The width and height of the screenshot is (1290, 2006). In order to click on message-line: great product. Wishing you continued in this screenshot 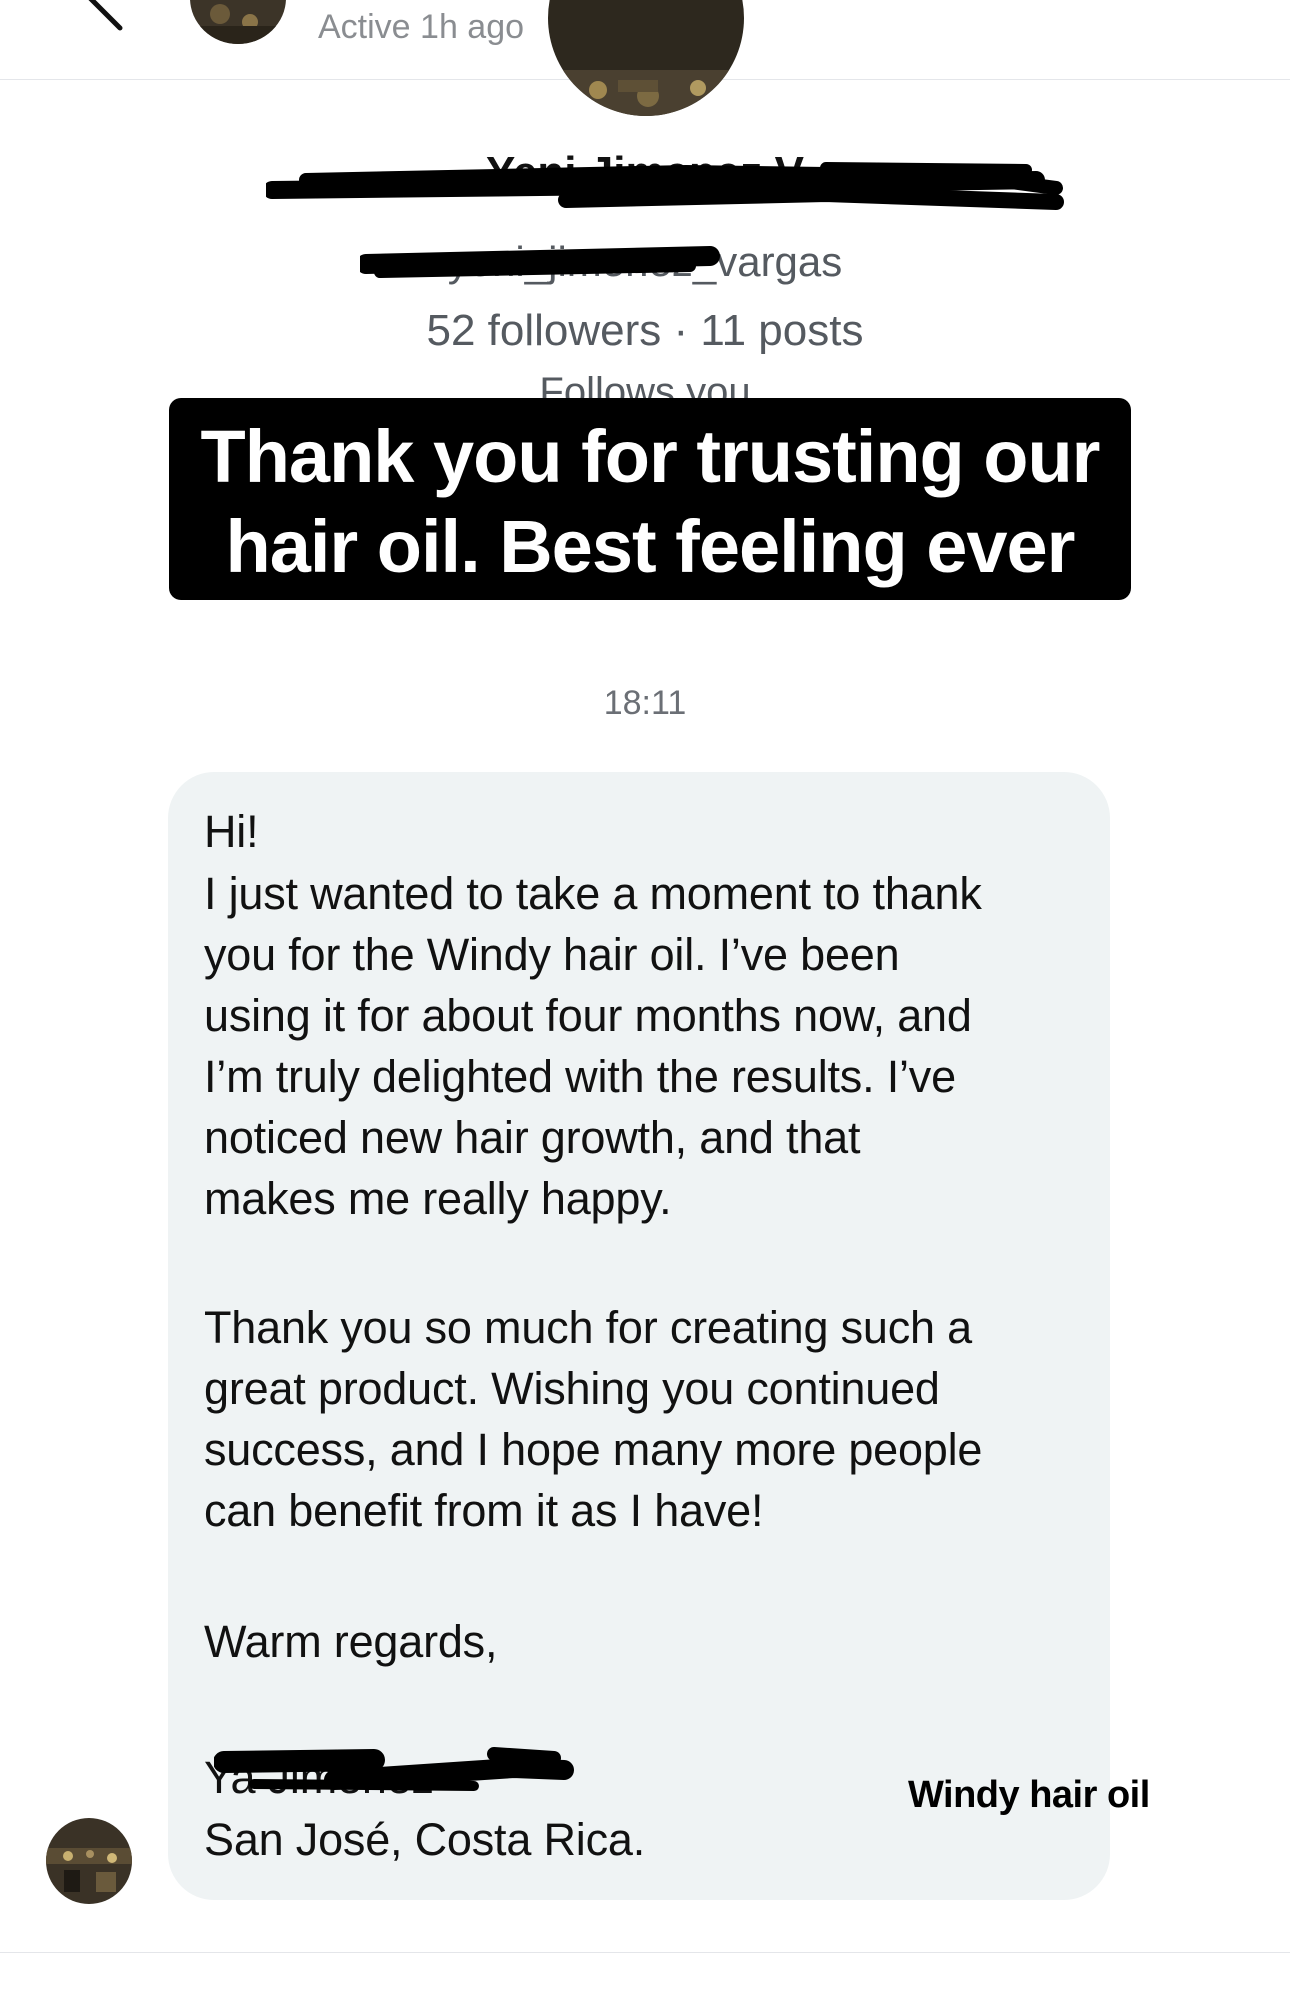, I will do `click(572, 1388)`.